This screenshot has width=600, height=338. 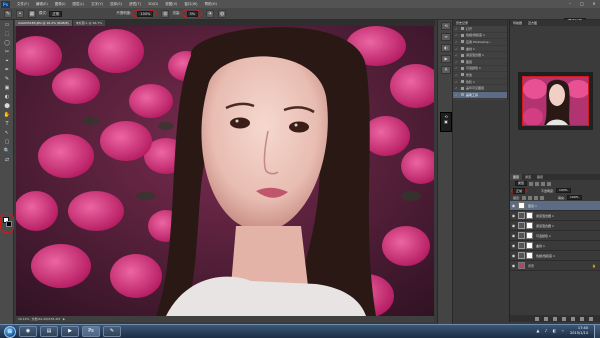 I want to click on add-mask-icon, so click(x=555, y=318).